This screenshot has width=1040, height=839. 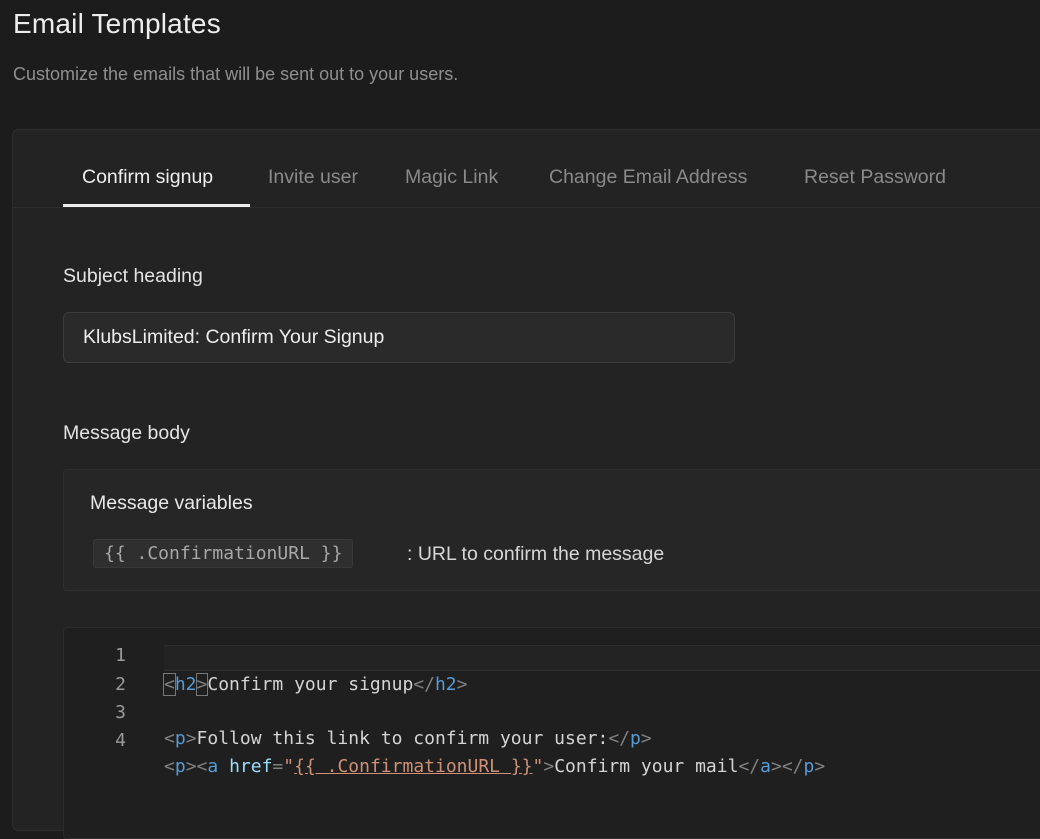 I want to click on tab-magic-link: Magic Link, so click(x=451, y=177).